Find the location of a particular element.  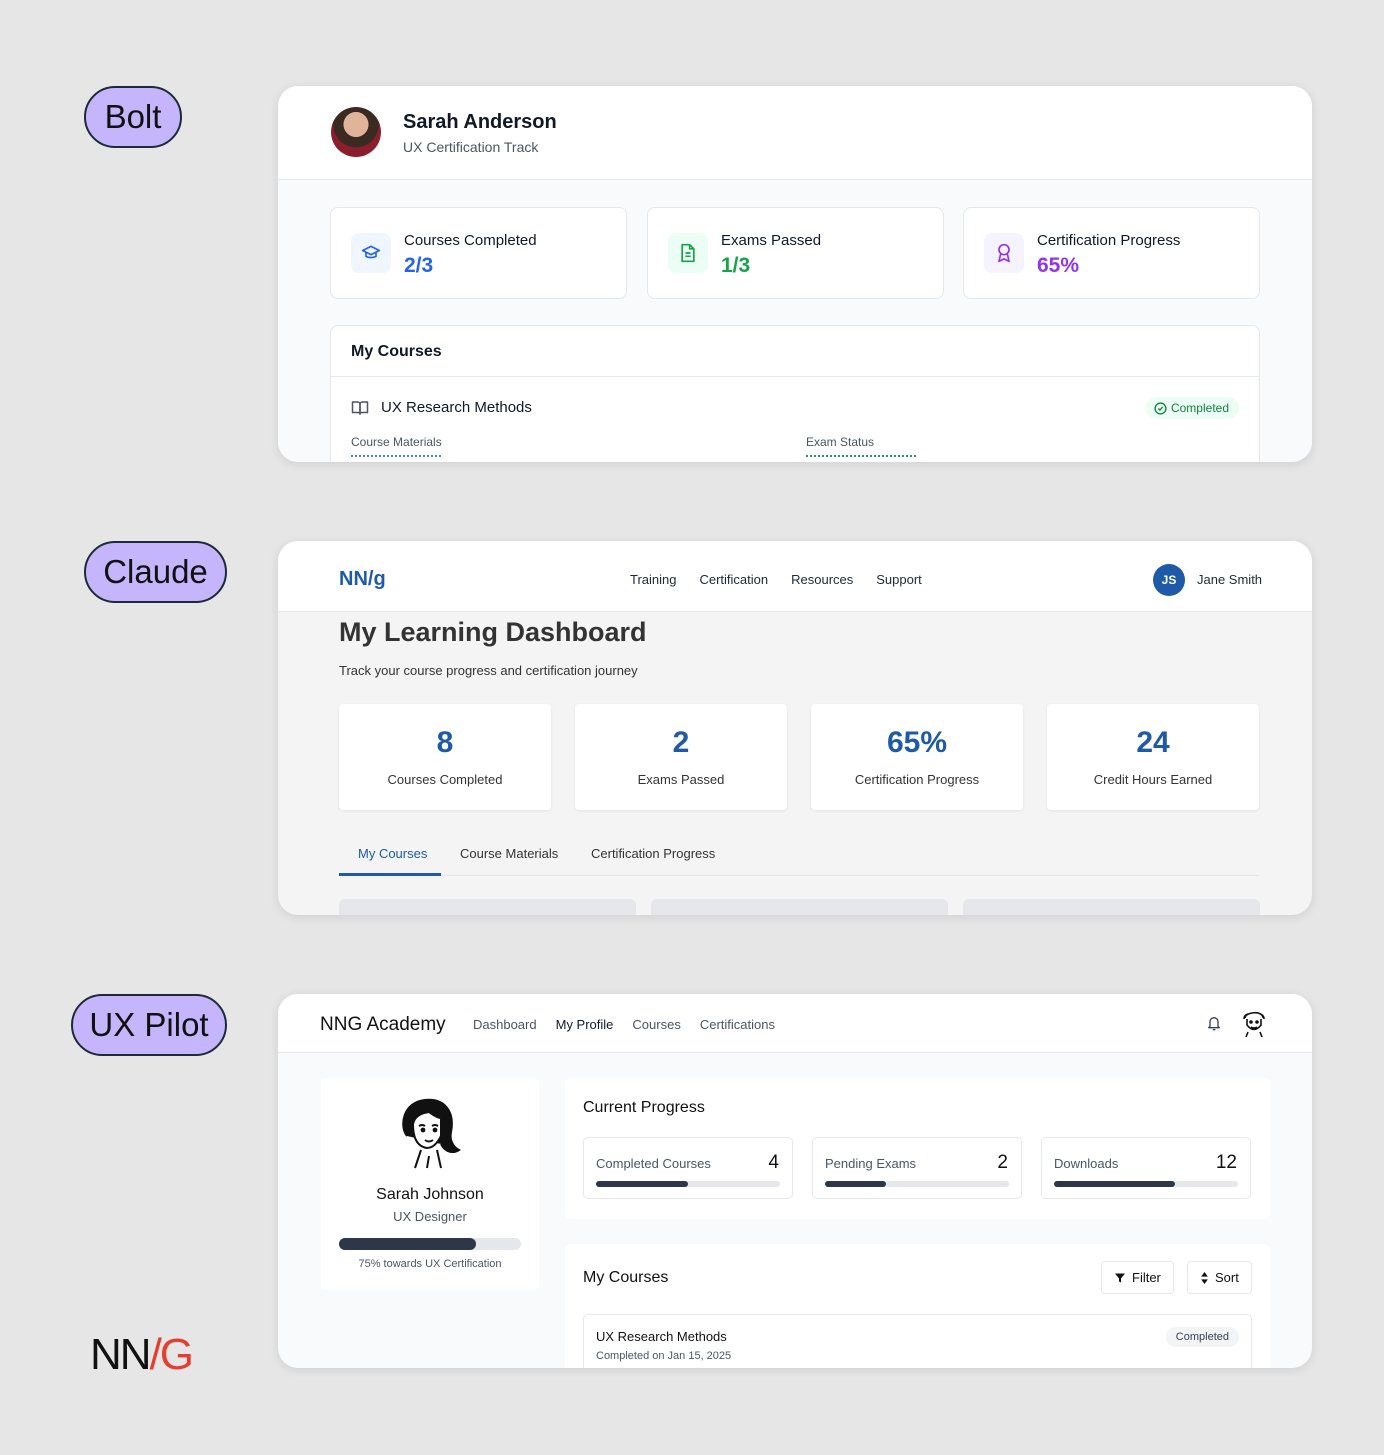

stat-label: Completed Courses is located at coordinates (653, 1163).